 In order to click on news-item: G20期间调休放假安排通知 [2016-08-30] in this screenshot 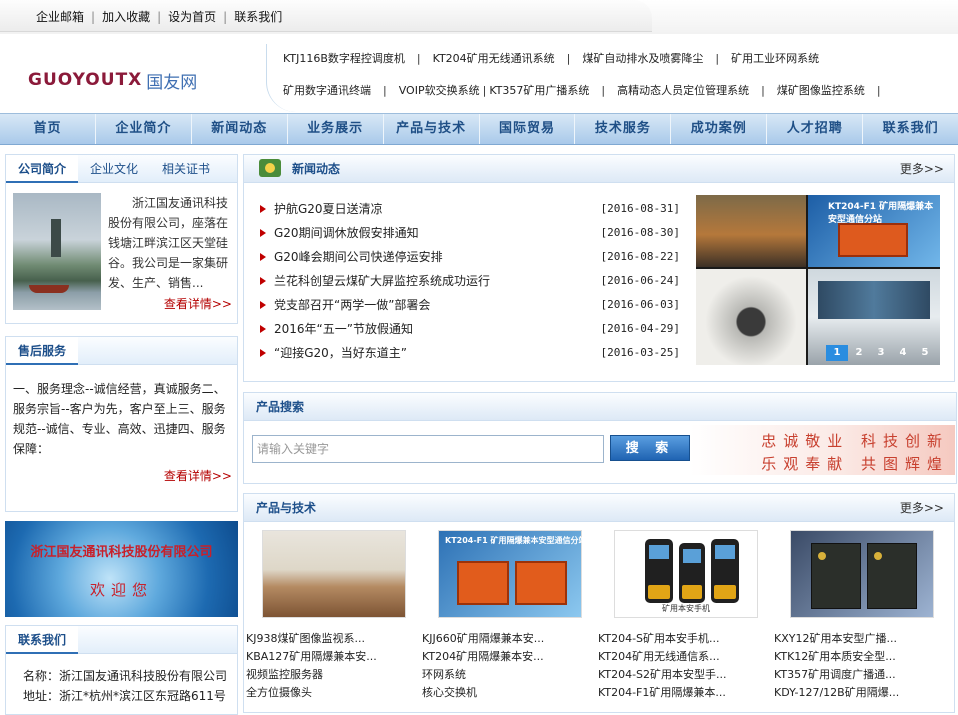, I will do `click(466, 233)`.